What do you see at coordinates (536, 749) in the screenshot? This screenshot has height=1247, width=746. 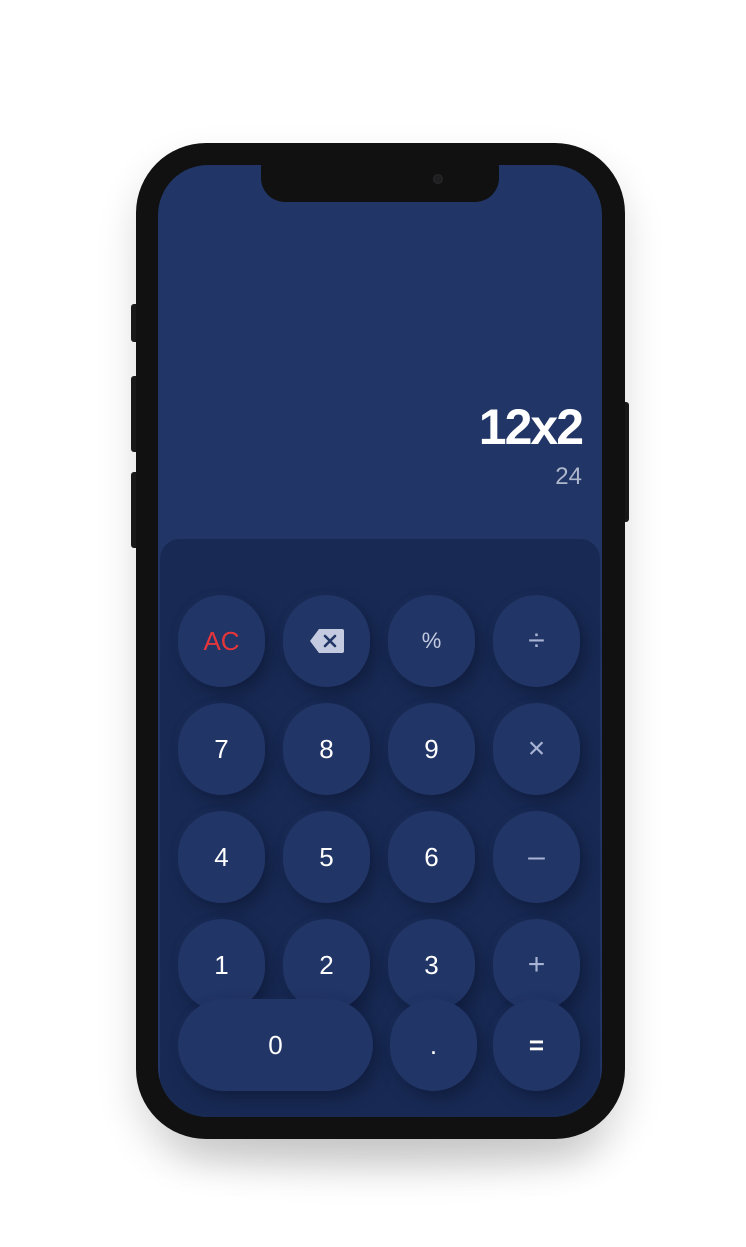 I see `multiply-button: ×` at bounding box center [536, 749].